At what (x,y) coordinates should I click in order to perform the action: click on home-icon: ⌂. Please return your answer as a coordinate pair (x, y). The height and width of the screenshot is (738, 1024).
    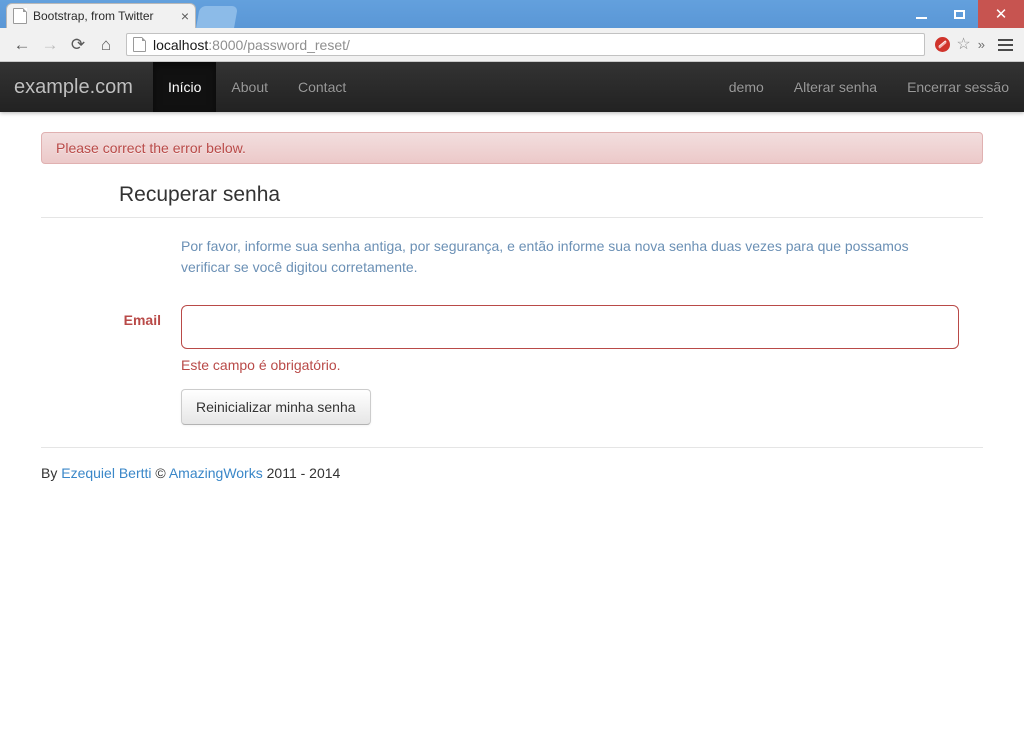
    Looking at the image, I should click on (106, 45).